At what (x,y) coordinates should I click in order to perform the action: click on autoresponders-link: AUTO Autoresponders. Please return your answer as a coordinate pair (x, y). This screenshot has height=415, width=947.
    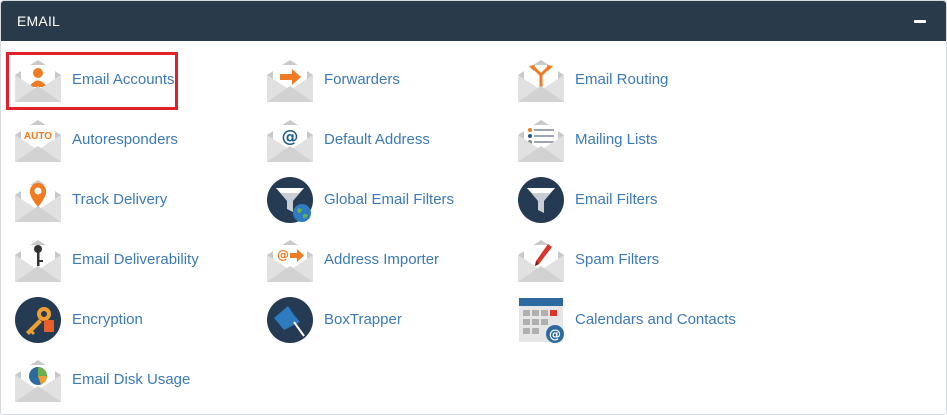
    Looking at the image, I should click on (120, 140).